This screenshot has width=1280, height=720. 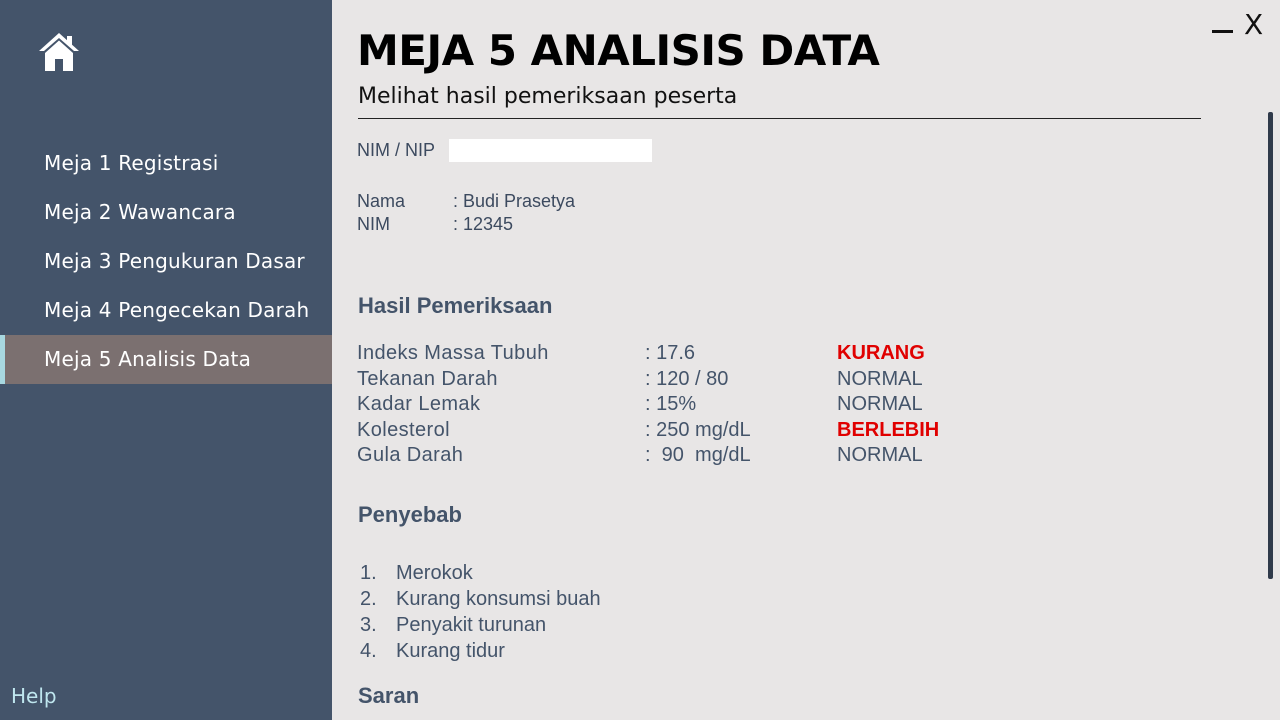 I want to click on divider, so click(x=779, y=118).